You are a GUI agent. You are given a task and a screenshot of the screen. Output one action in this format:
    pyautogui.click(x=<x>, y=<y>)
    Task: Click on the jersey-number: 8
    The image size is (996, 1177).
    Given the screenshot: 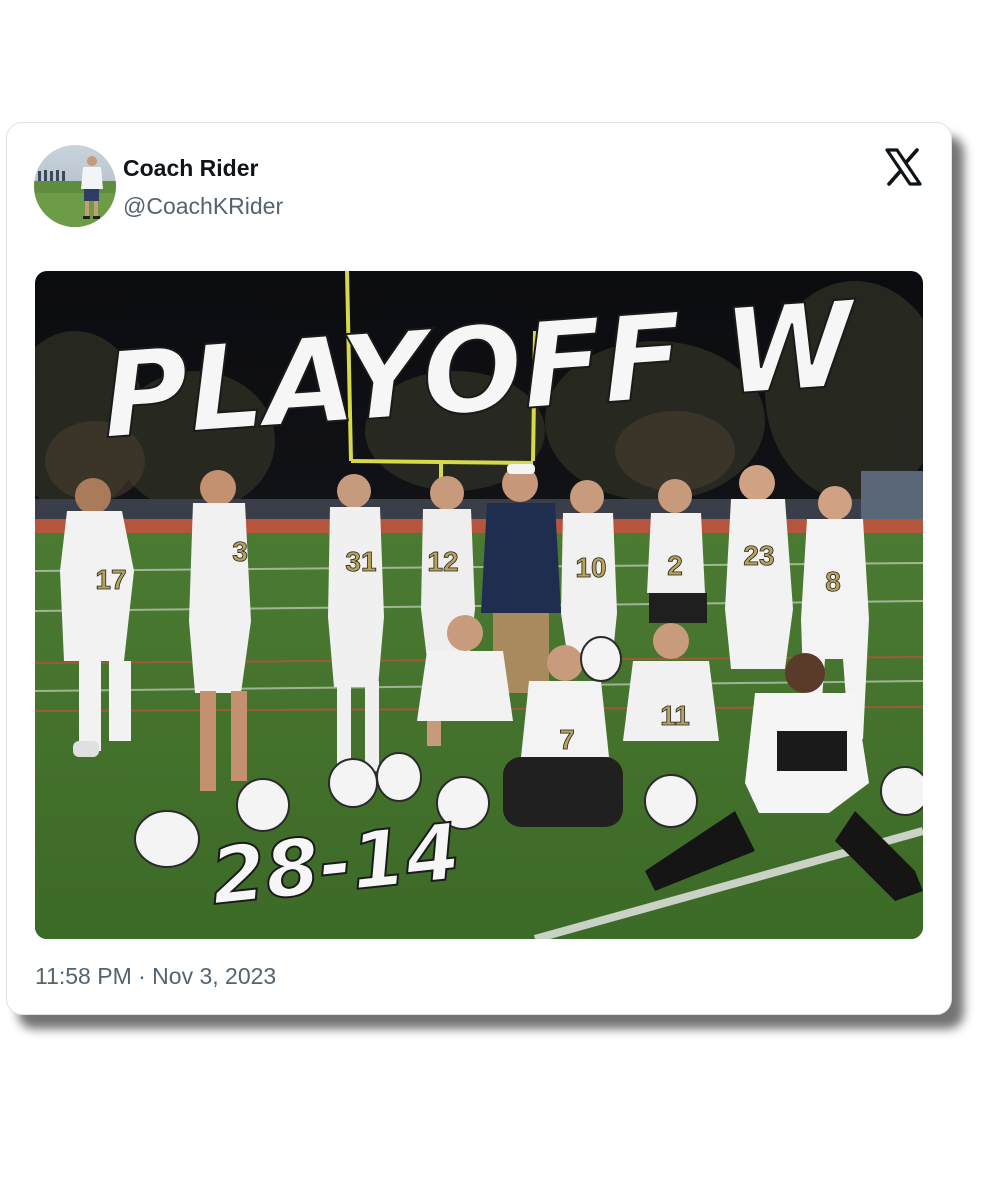 What is the action you would take?
    pyautogui.click(x=833, y=581)
    